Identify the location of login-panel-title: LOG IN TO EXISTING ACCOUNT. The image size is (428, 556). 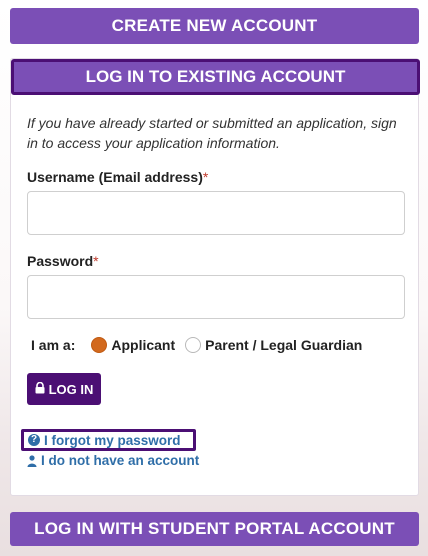
(215, 76).